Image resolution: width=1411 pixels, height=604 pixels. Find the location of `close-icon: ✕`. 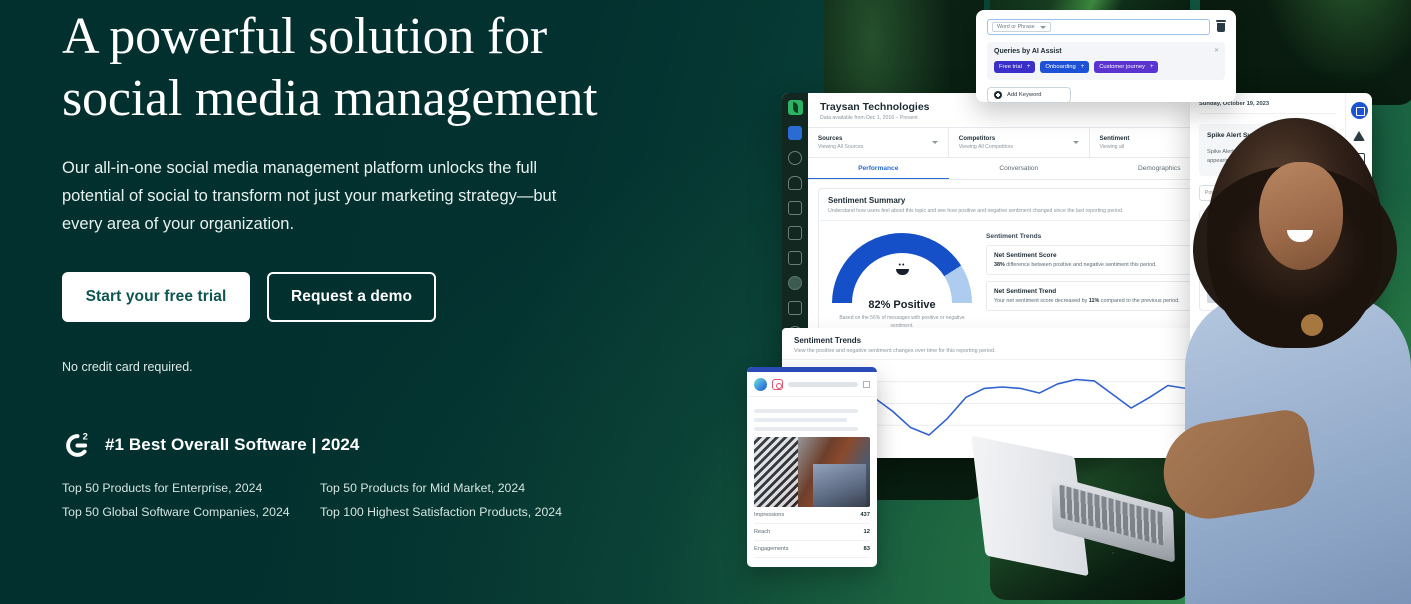

close-icon: ✕ is located at coordinates (1216, 50).